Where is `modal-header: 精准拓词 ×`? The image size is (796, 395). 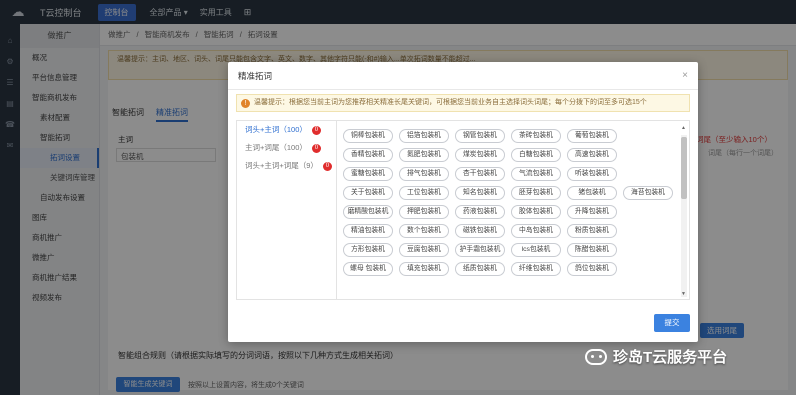 modal-header: 精准拓词 × is located at coordinates (463, 76).